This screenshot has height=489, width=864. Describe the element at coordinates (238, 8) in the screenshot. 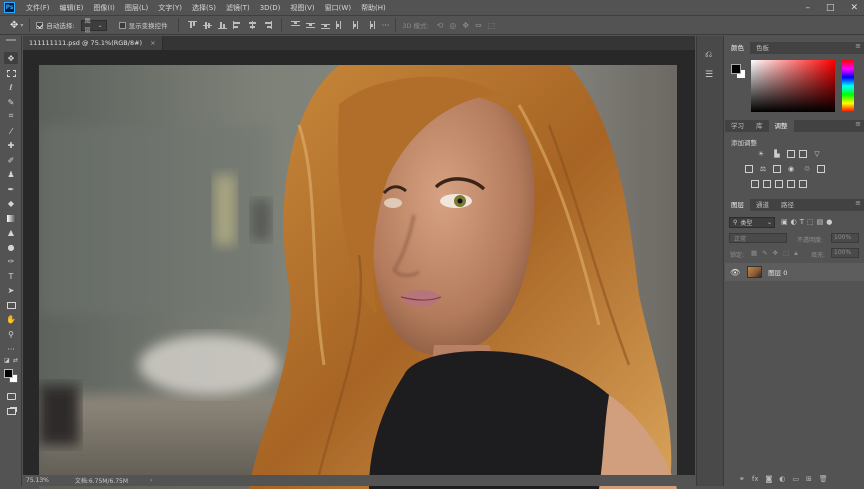

I see `menu-filter: 滤镜(T)` at that location.